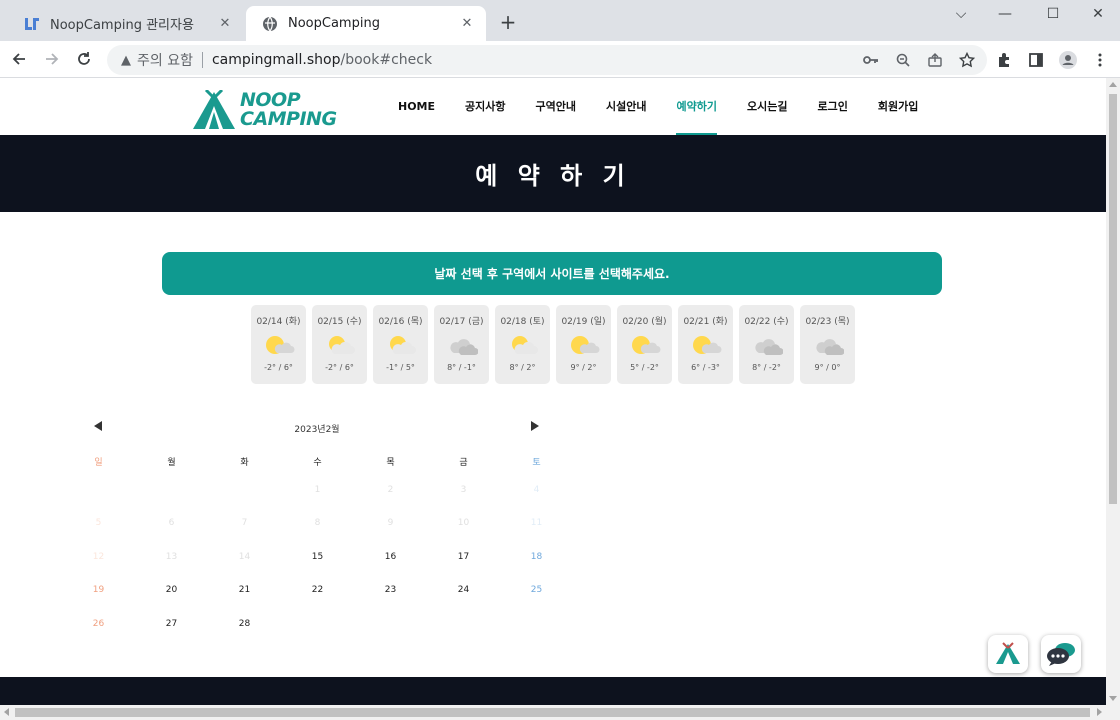 The width and height of the screenshot is (1120, 720). What do you see at coordinates (171, 462) in the screenshot?
I see `weekday-label: 월` at bounding box center [171, 462].